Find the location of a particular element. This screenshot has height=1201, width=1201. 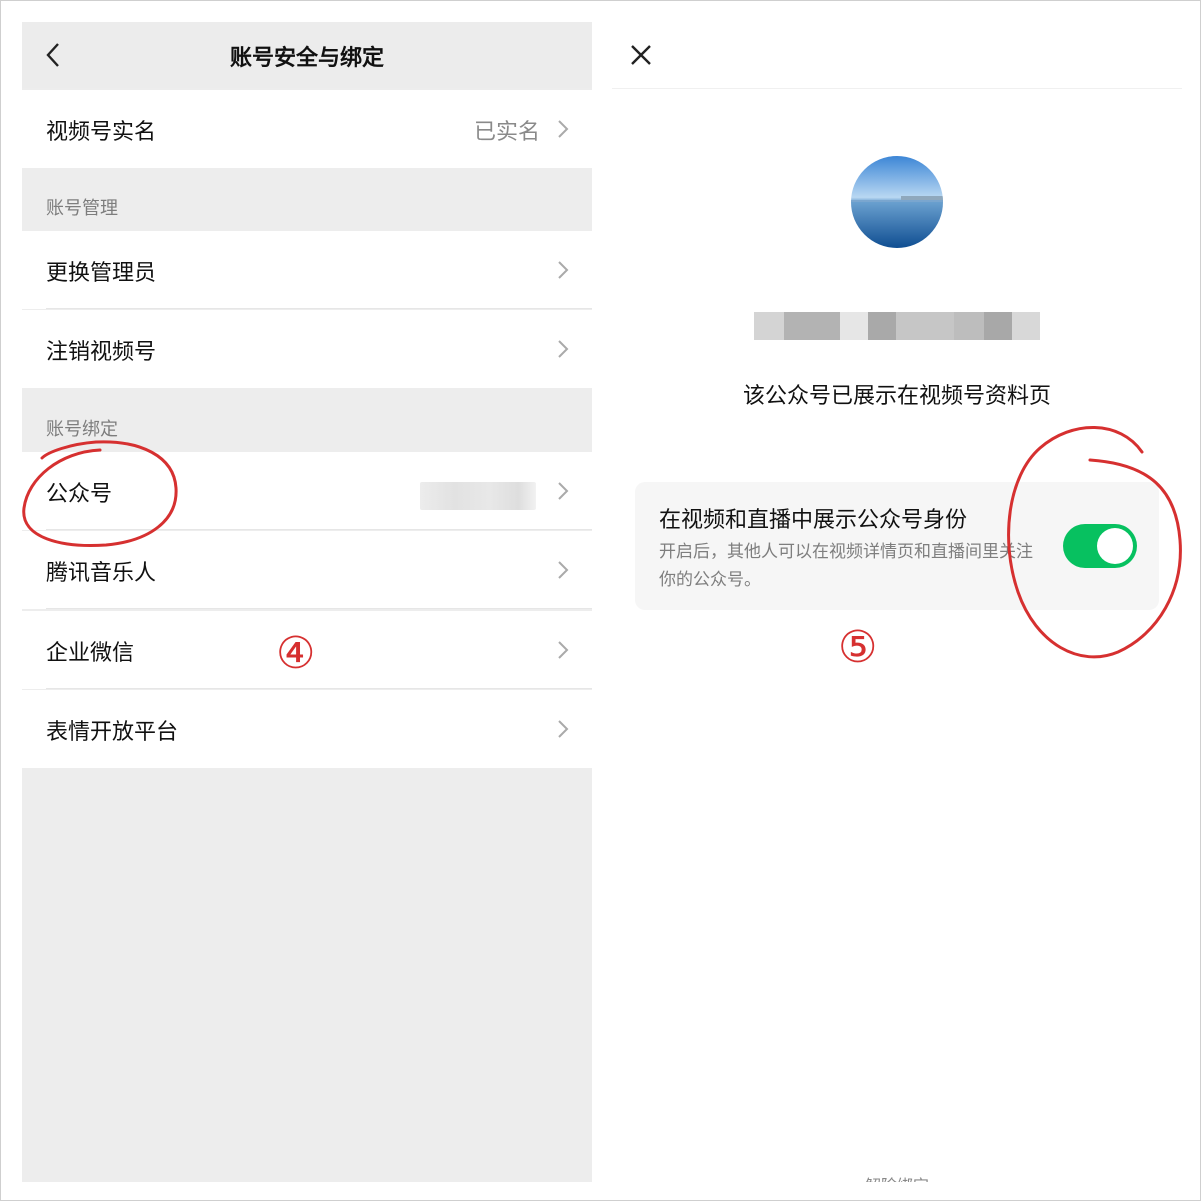

manage-item-cancel-account: 注销视频号 is located at coordinates (307, 349).